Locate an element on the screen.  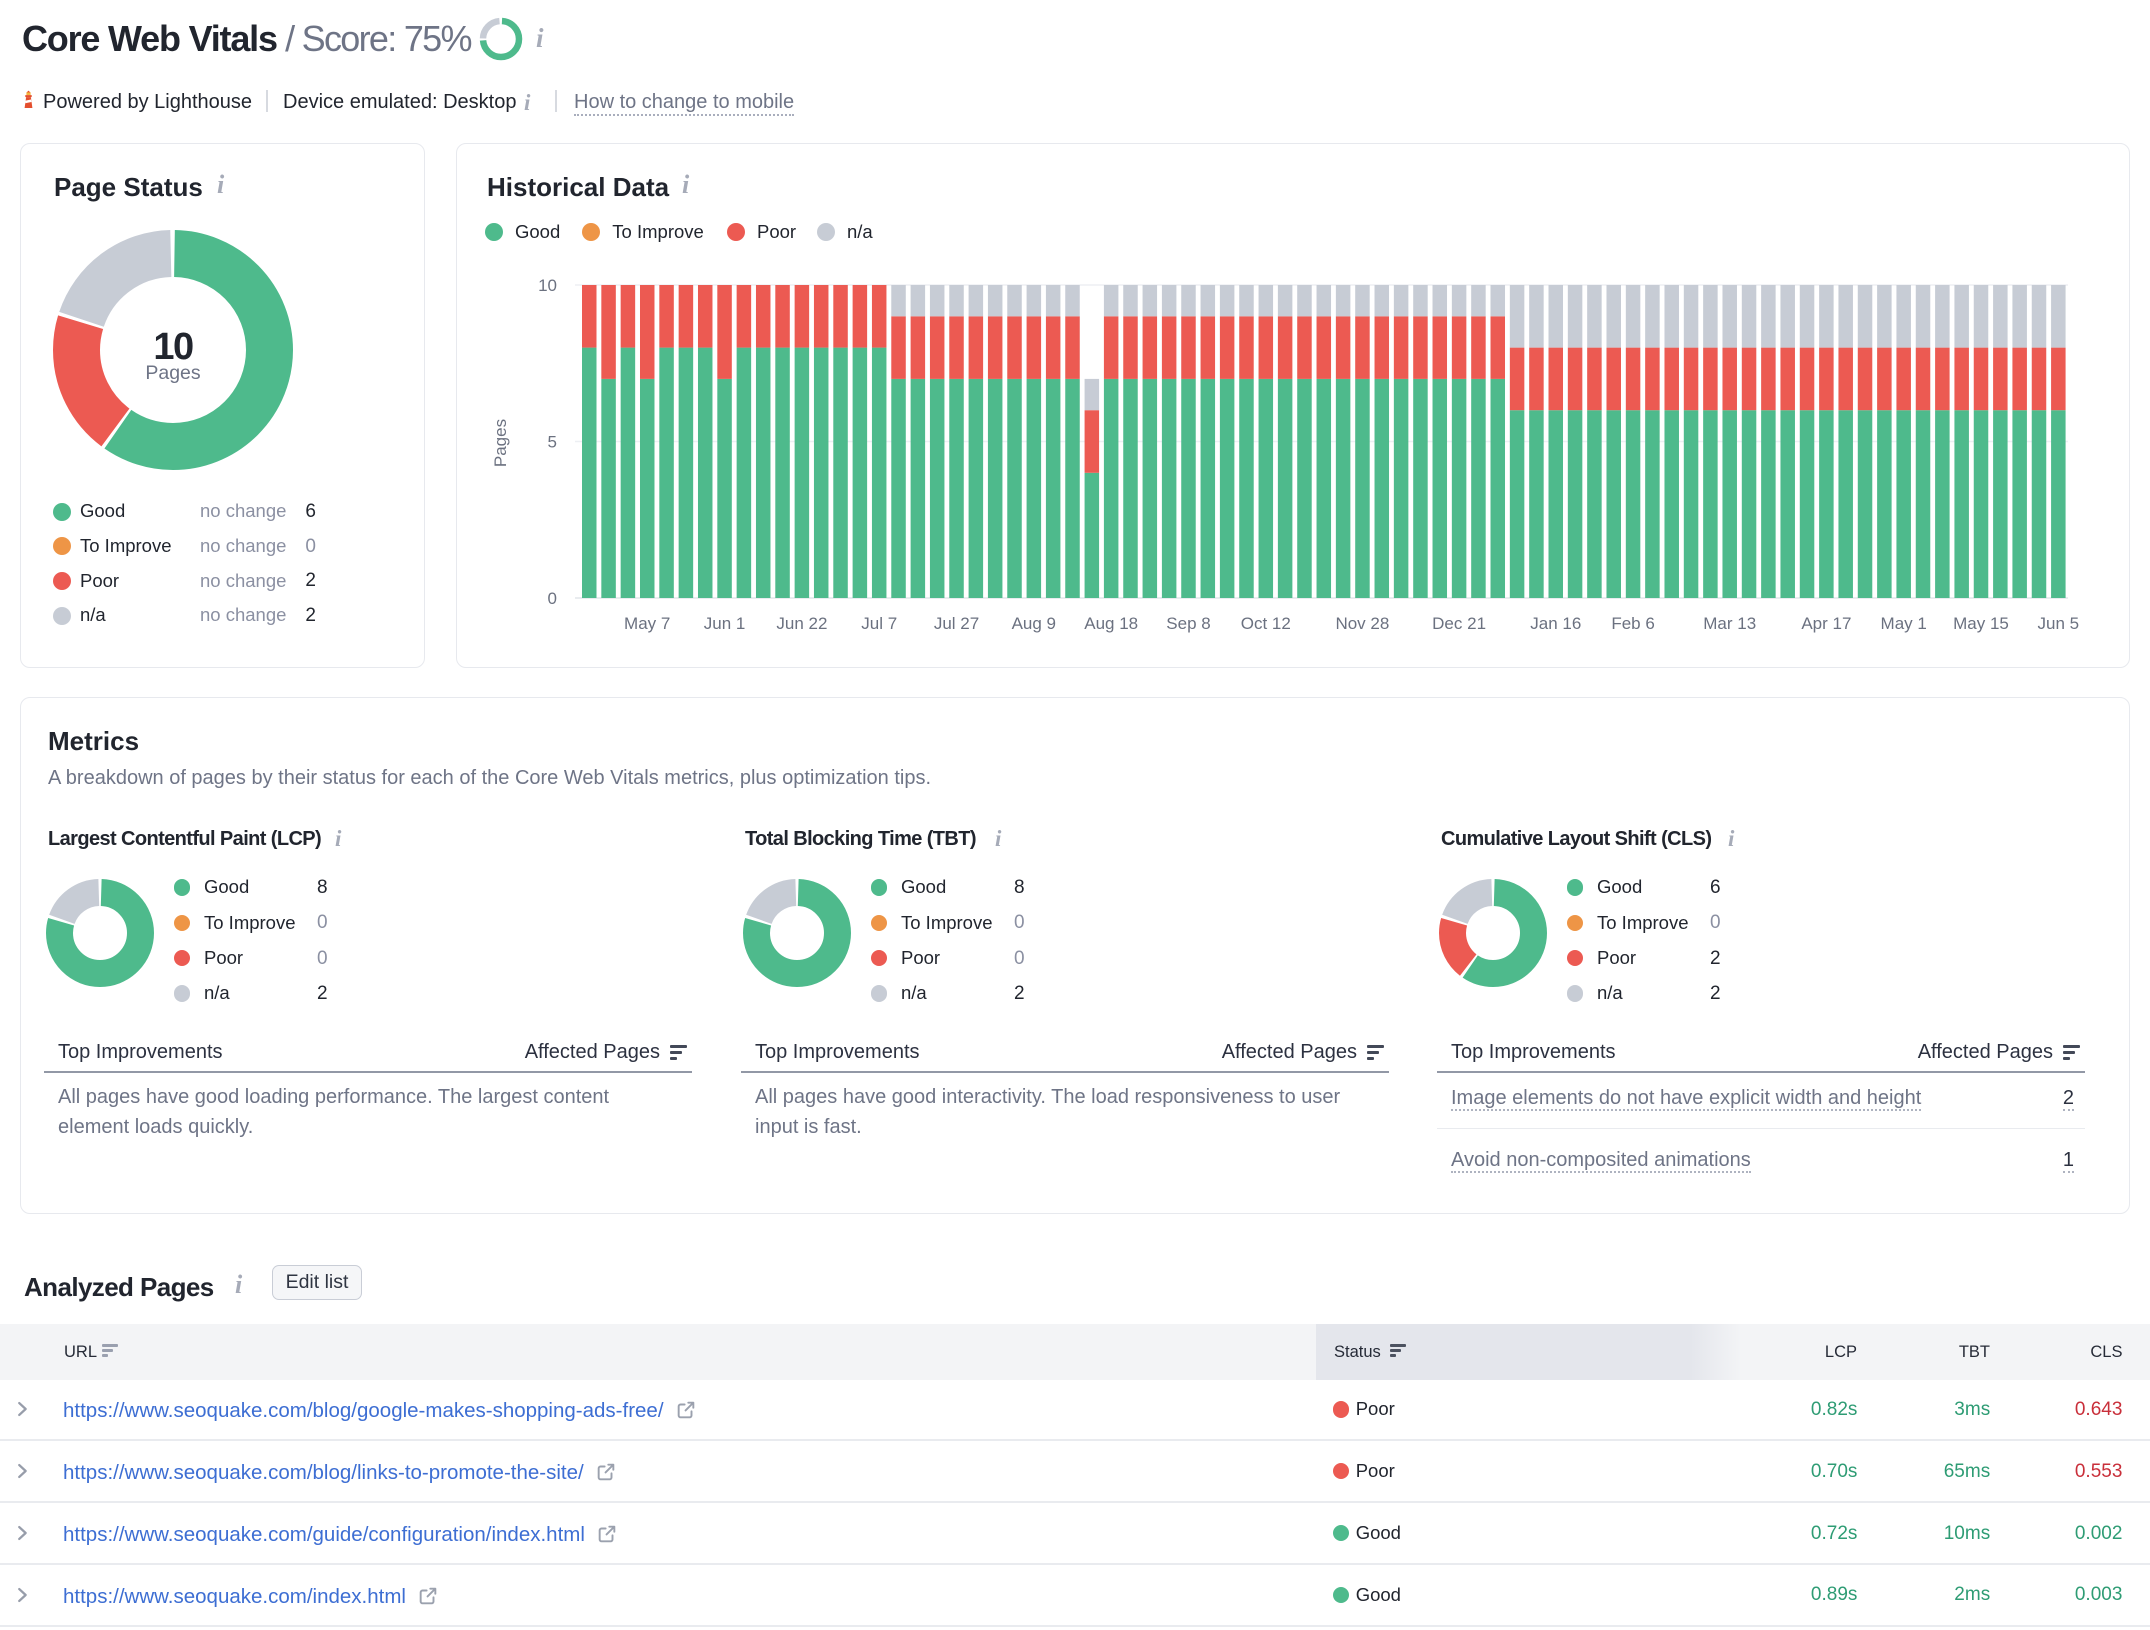
svg-text: Sep 8 is located at coordinates (1188, 623).